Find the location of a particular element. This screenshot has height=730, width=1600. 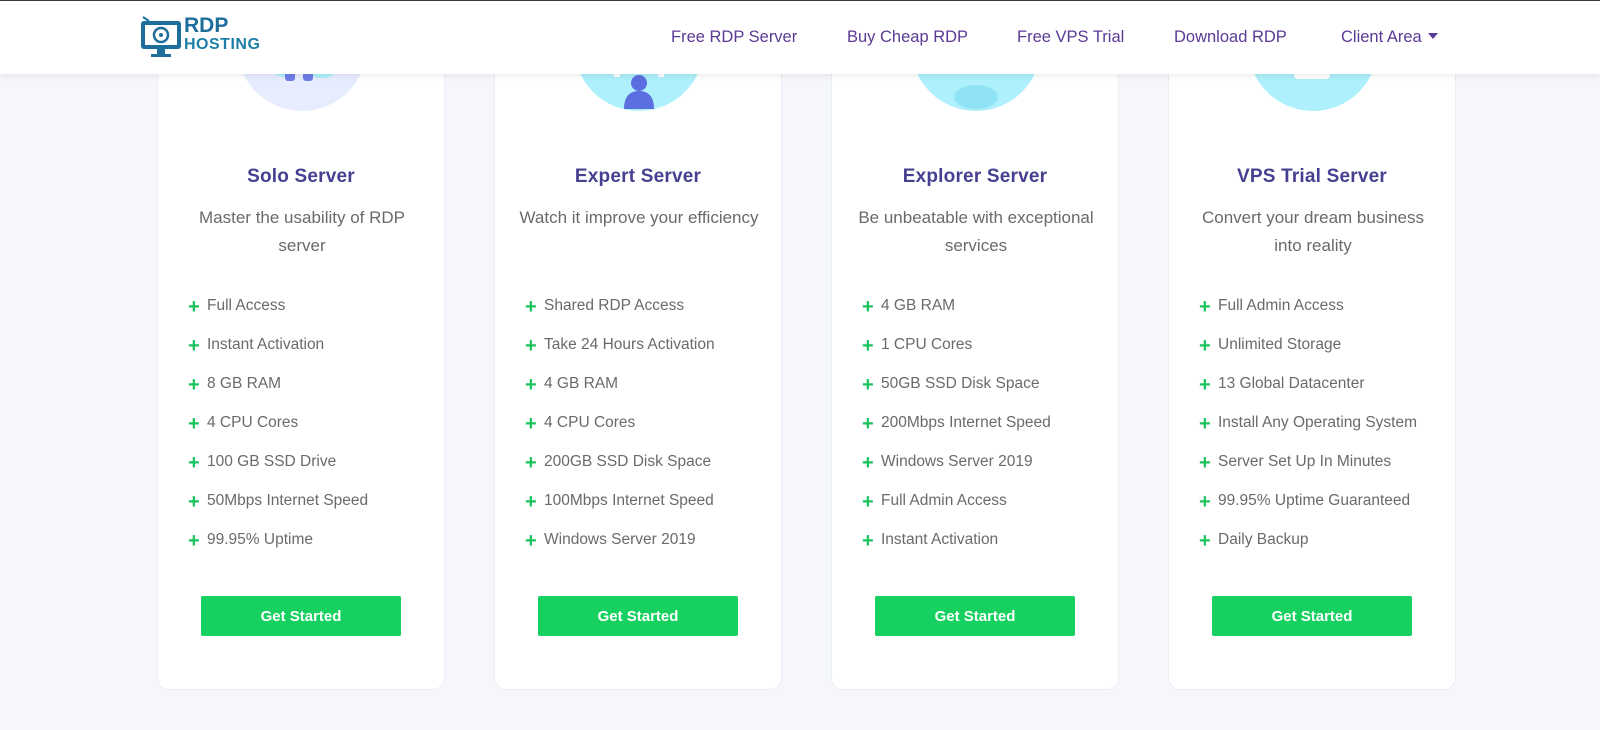

feature-item: +8 GB RAM is located at coordinates (235, 385).